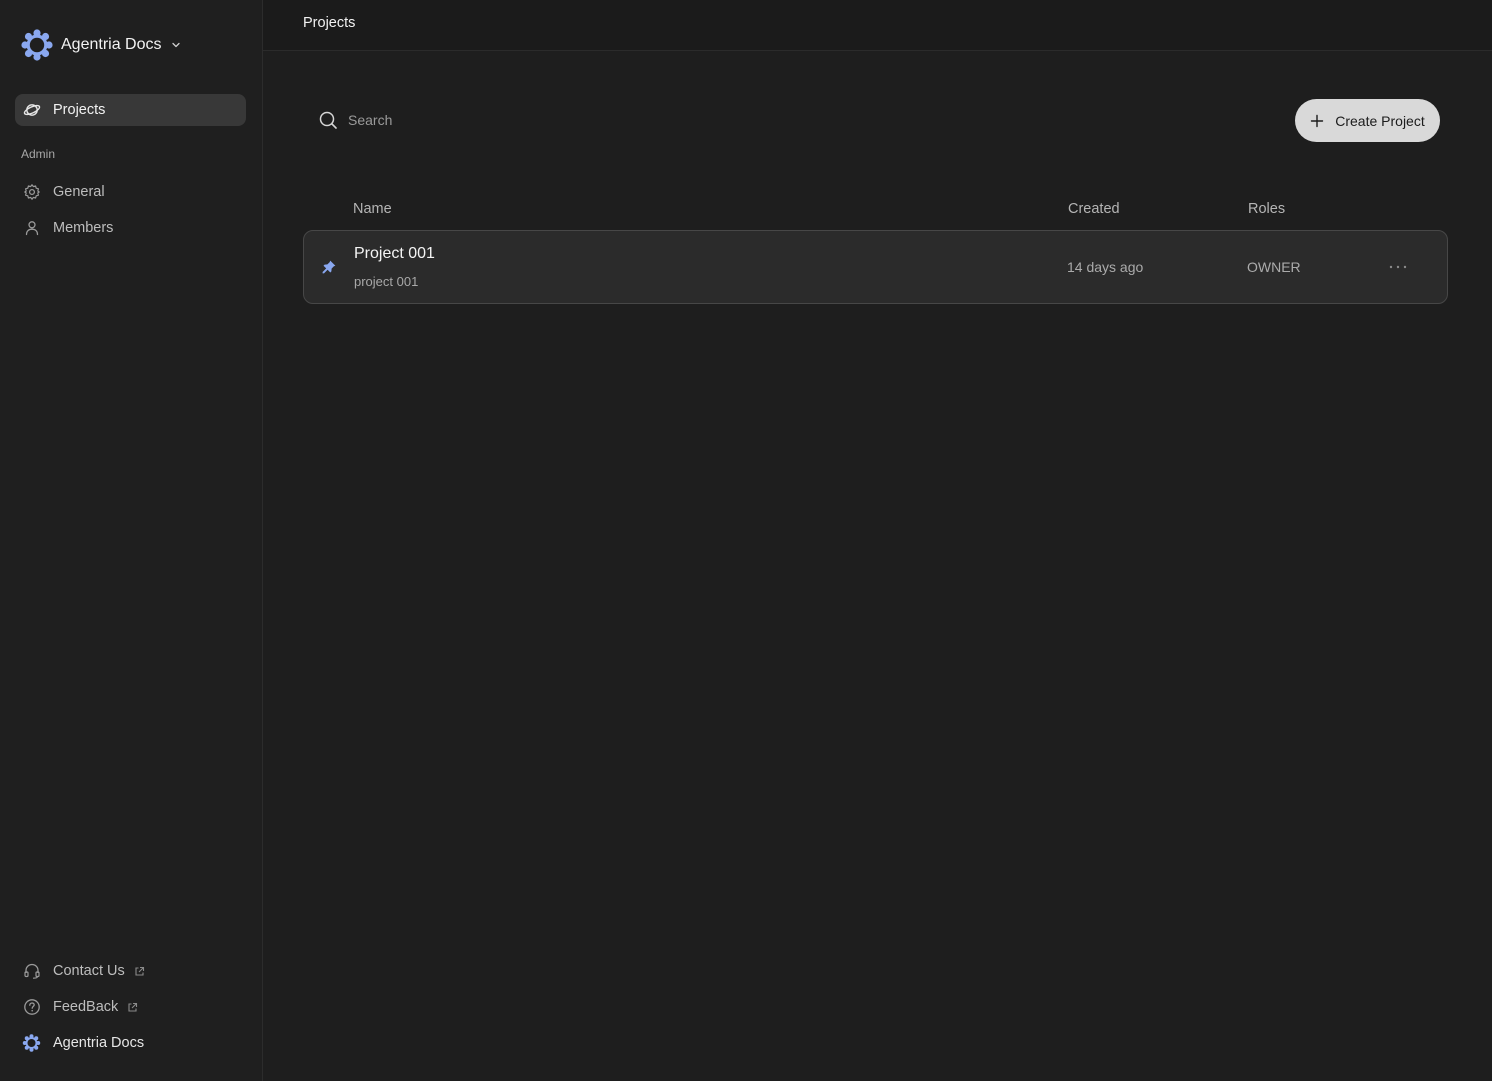 The image size is (1492, 1081). I want to click on search-bar, so click(482, 120).